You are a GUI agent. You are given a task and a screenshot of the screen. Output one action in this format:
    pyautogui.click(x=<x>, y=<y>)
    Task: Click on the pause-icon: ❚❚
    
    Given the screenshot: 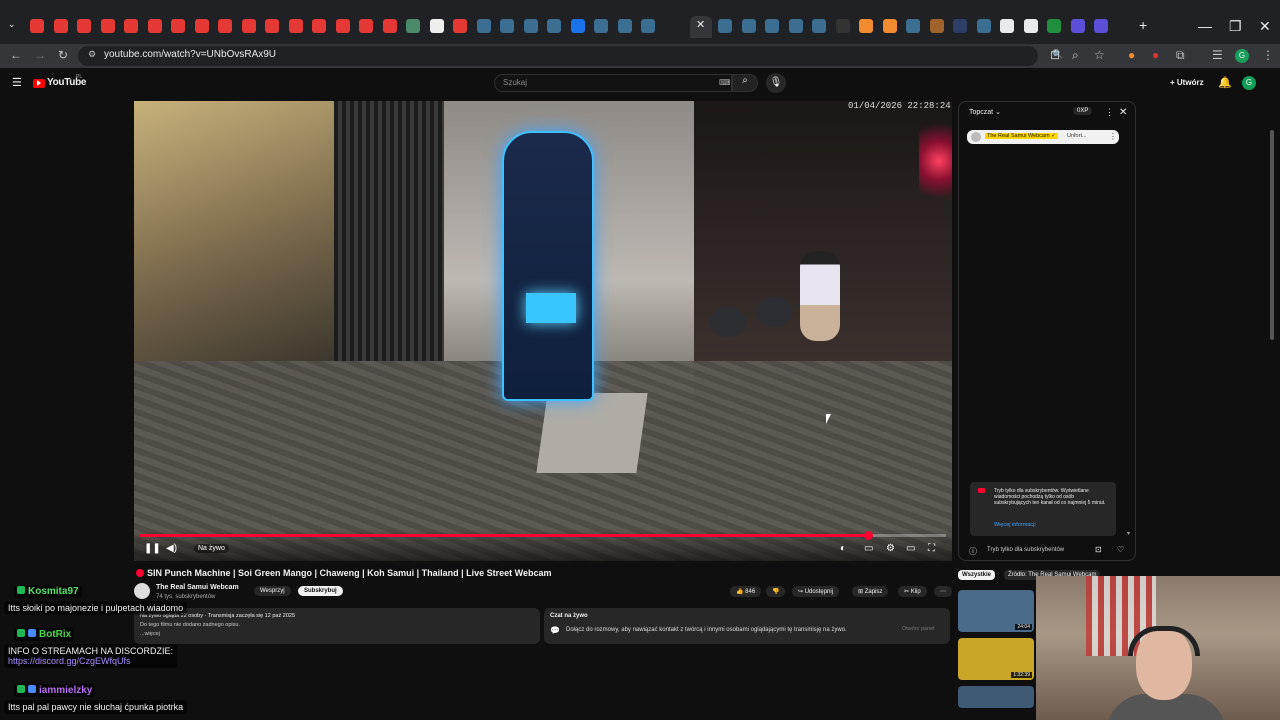 What is the action you would take?
    pyautogui.click(x=152, y=548)
    